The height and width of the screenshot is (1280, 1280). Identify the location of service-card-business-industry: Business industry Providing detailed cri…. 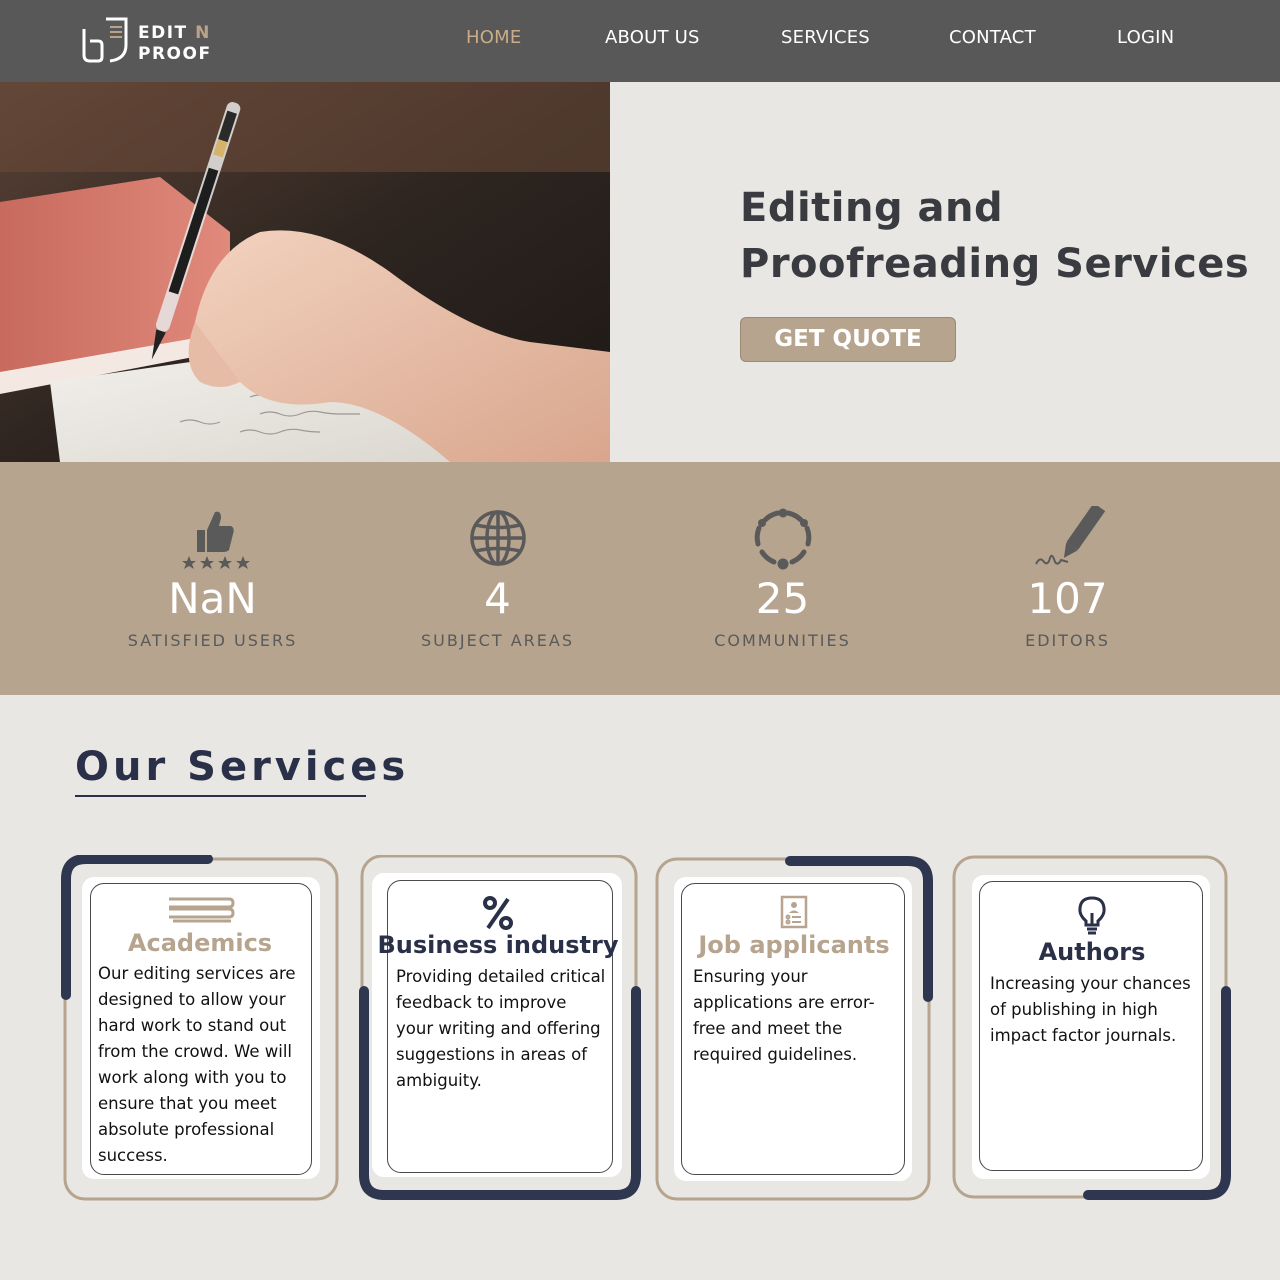
(499, 1029).